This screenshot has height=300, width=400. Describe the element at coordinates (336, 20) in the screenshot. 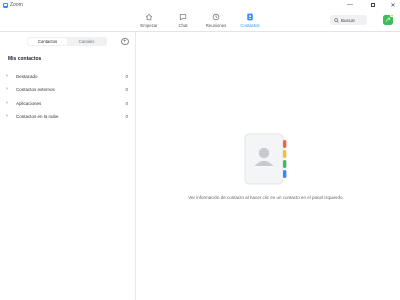

I see `search-icon` at that location.